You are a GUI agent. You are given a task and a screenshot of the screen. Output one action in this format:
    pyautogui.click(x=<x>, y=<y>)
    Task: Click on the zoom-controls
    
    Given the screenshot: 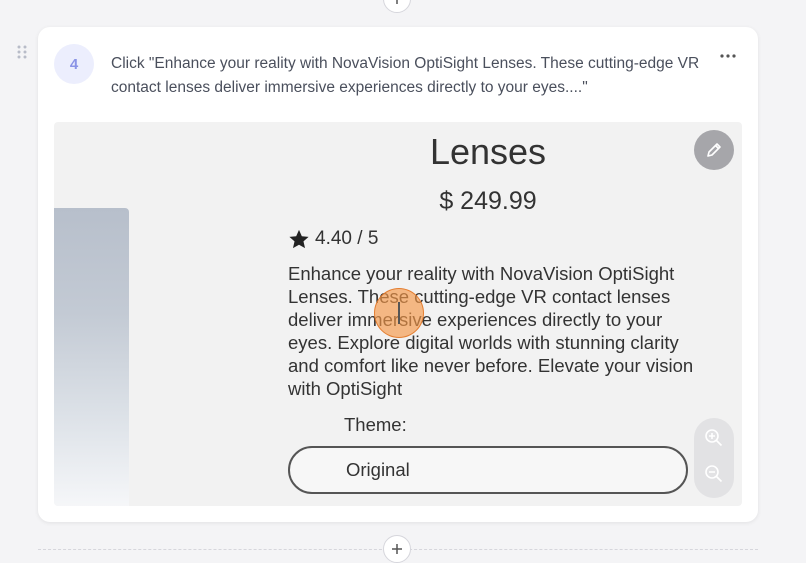 What is the action you would take?
    pyautogui.click(x=714, y=458)
    